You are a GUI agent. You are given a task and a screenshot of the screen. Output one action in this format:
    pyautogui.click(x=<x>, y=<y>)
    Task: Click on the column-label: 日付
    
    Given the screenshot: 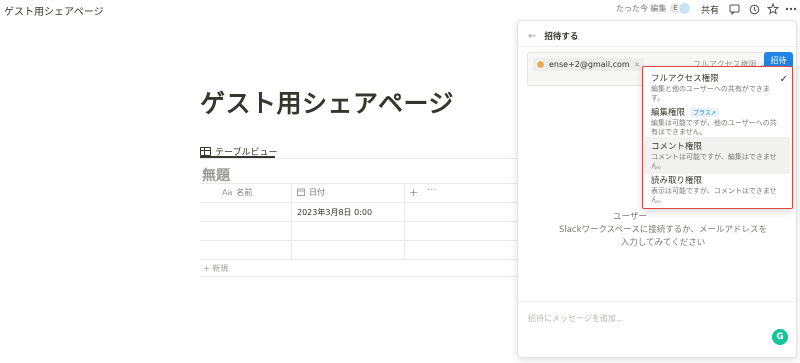 What is the action you would take?
    pyautogui.click(x=317, y=192)
    